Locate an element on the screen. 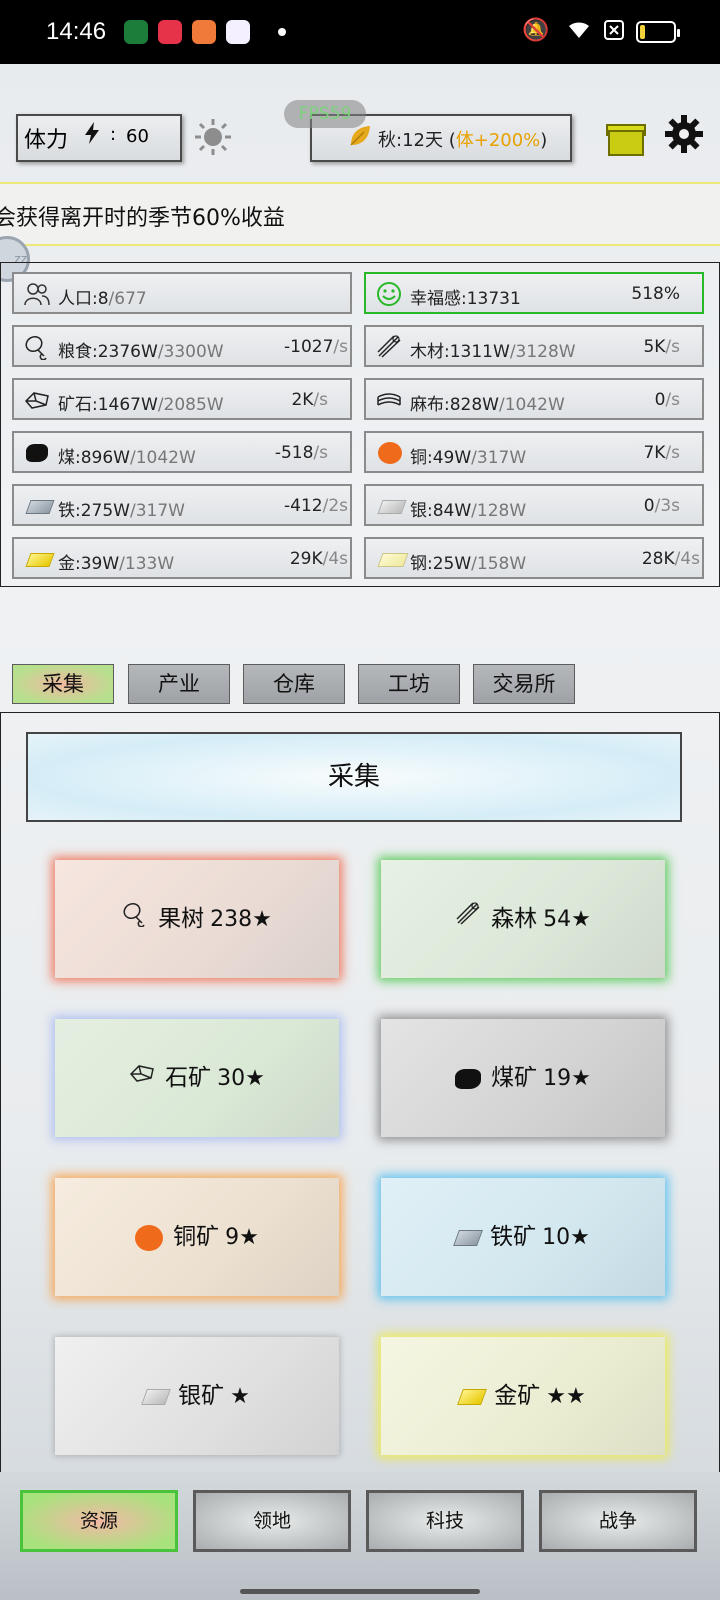  resource-name: 麻布:828W is located at coordinates (454, 405).